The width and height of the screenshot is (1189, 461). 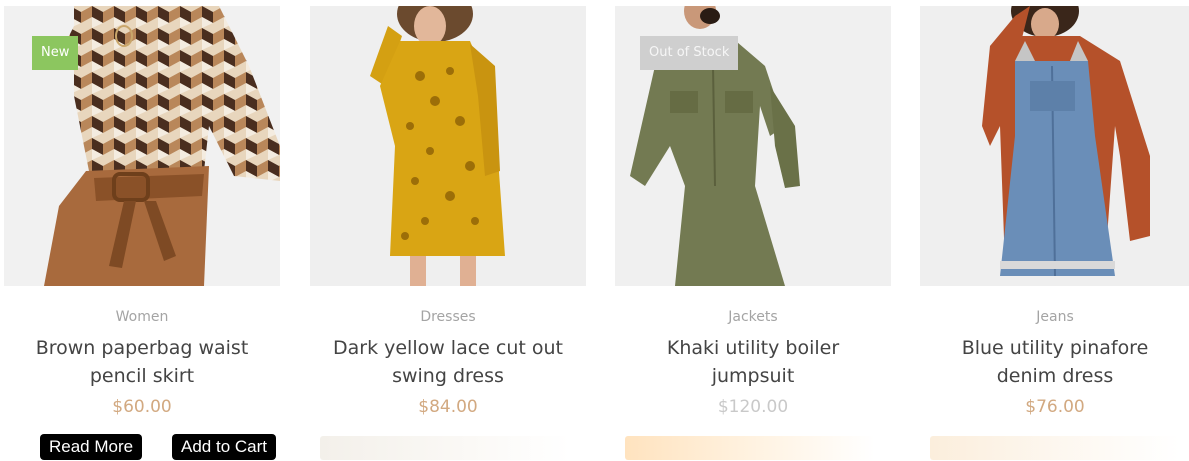 What do you see at coordinates (753, 362) in the screenshot?
I see `product-title: Khaki utility boiler jumpsuit` at bounding box center [753, 362].